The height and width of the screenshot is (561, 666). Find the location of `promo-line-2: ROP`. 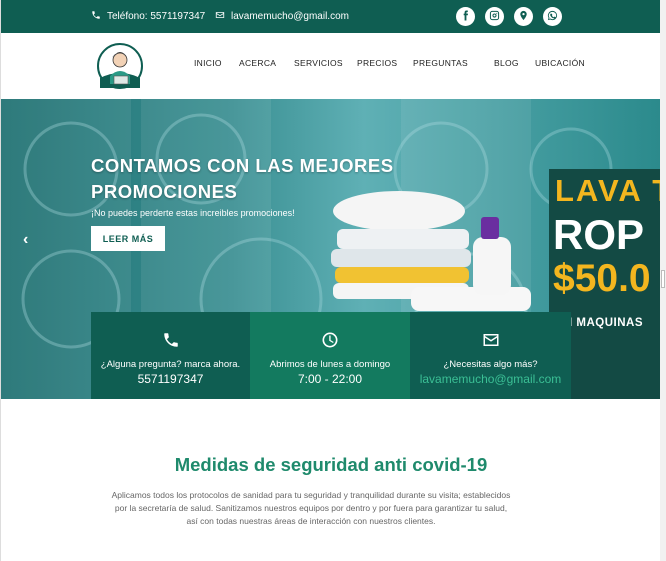

promo-line-2: ROP is located at coordinates (599, 234).